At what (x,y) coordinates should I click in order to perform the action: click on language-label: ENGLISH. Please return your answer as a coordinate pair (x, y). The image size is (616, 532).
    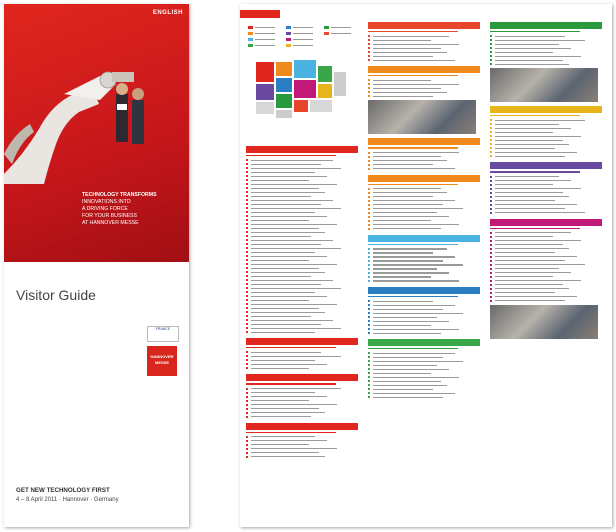
    Looking at the image, I should click on (167, 13).